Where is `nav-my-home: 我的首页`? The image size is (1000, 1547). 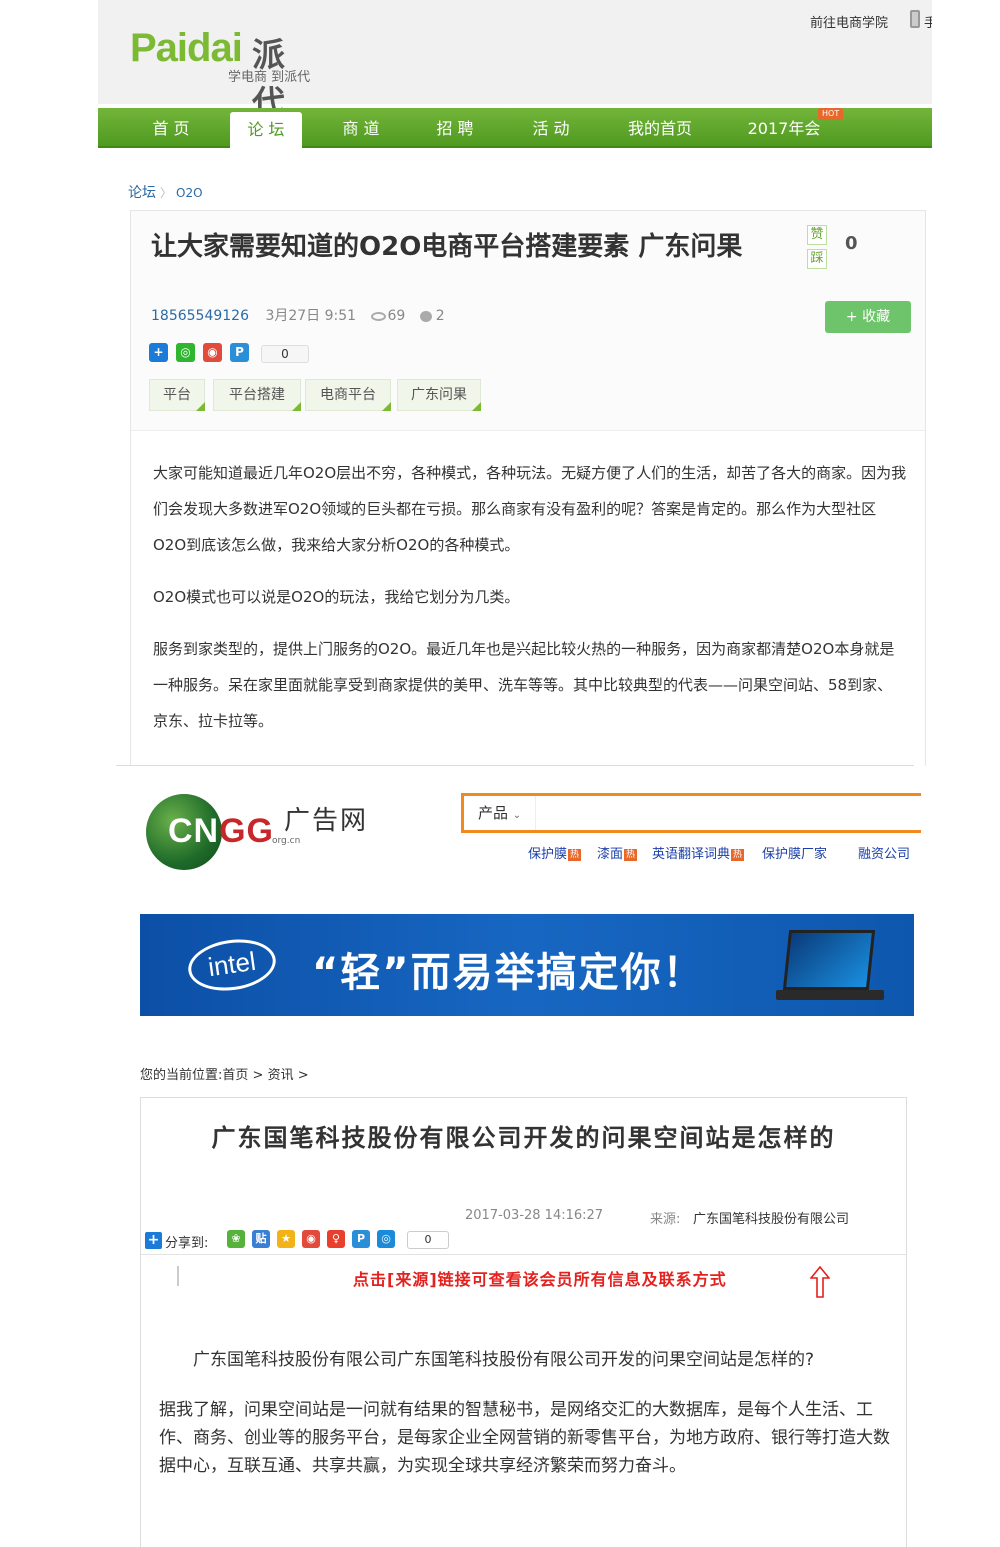
nav-my-home: 我的首页 is located at coordinates (660, 128).